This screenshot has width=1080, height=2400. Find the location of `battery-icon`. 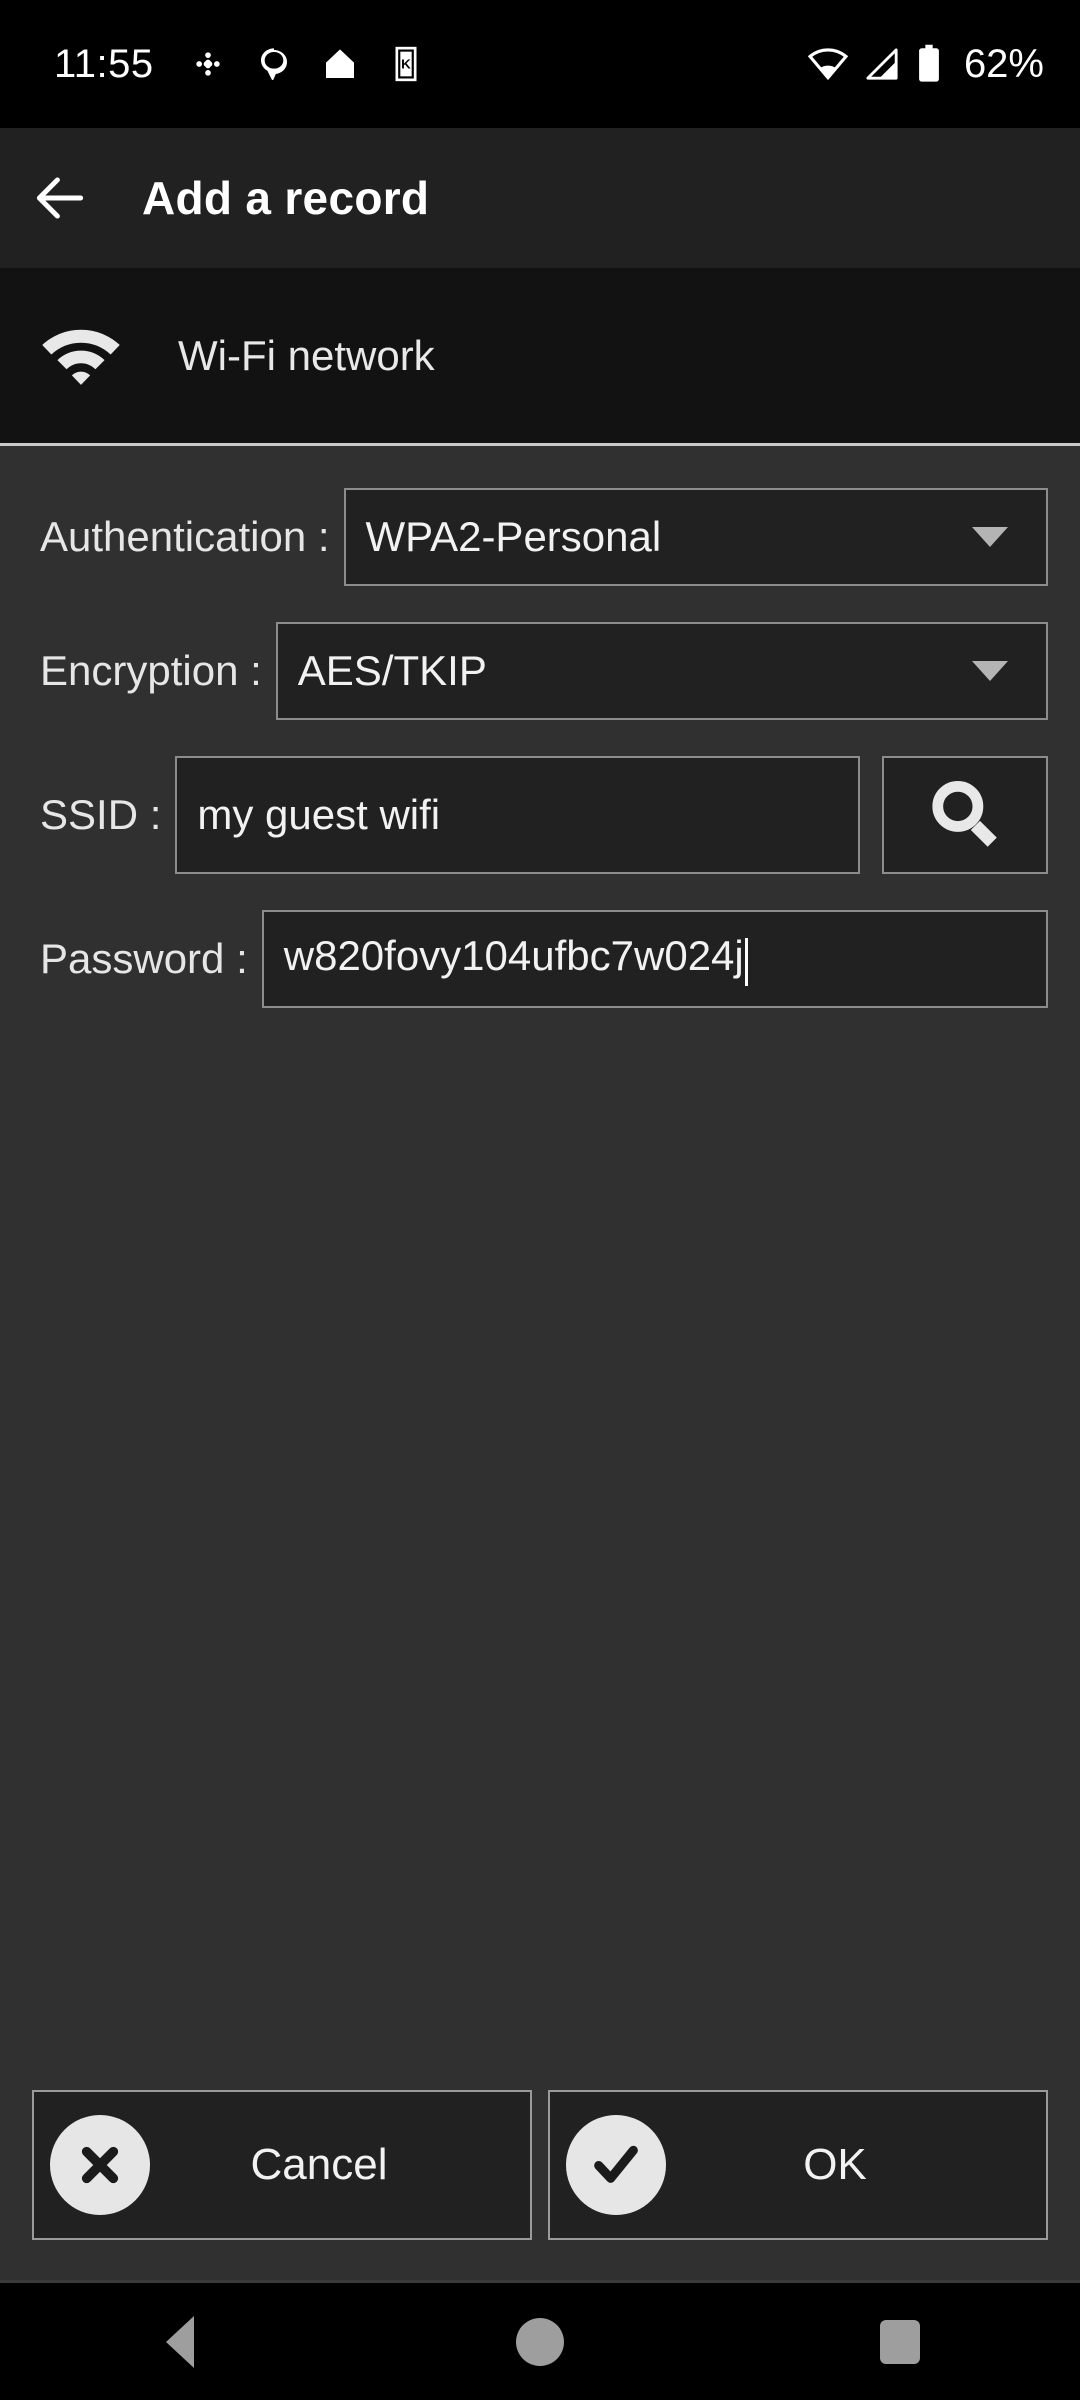

battery-icon is located at coordinates (929, 63).